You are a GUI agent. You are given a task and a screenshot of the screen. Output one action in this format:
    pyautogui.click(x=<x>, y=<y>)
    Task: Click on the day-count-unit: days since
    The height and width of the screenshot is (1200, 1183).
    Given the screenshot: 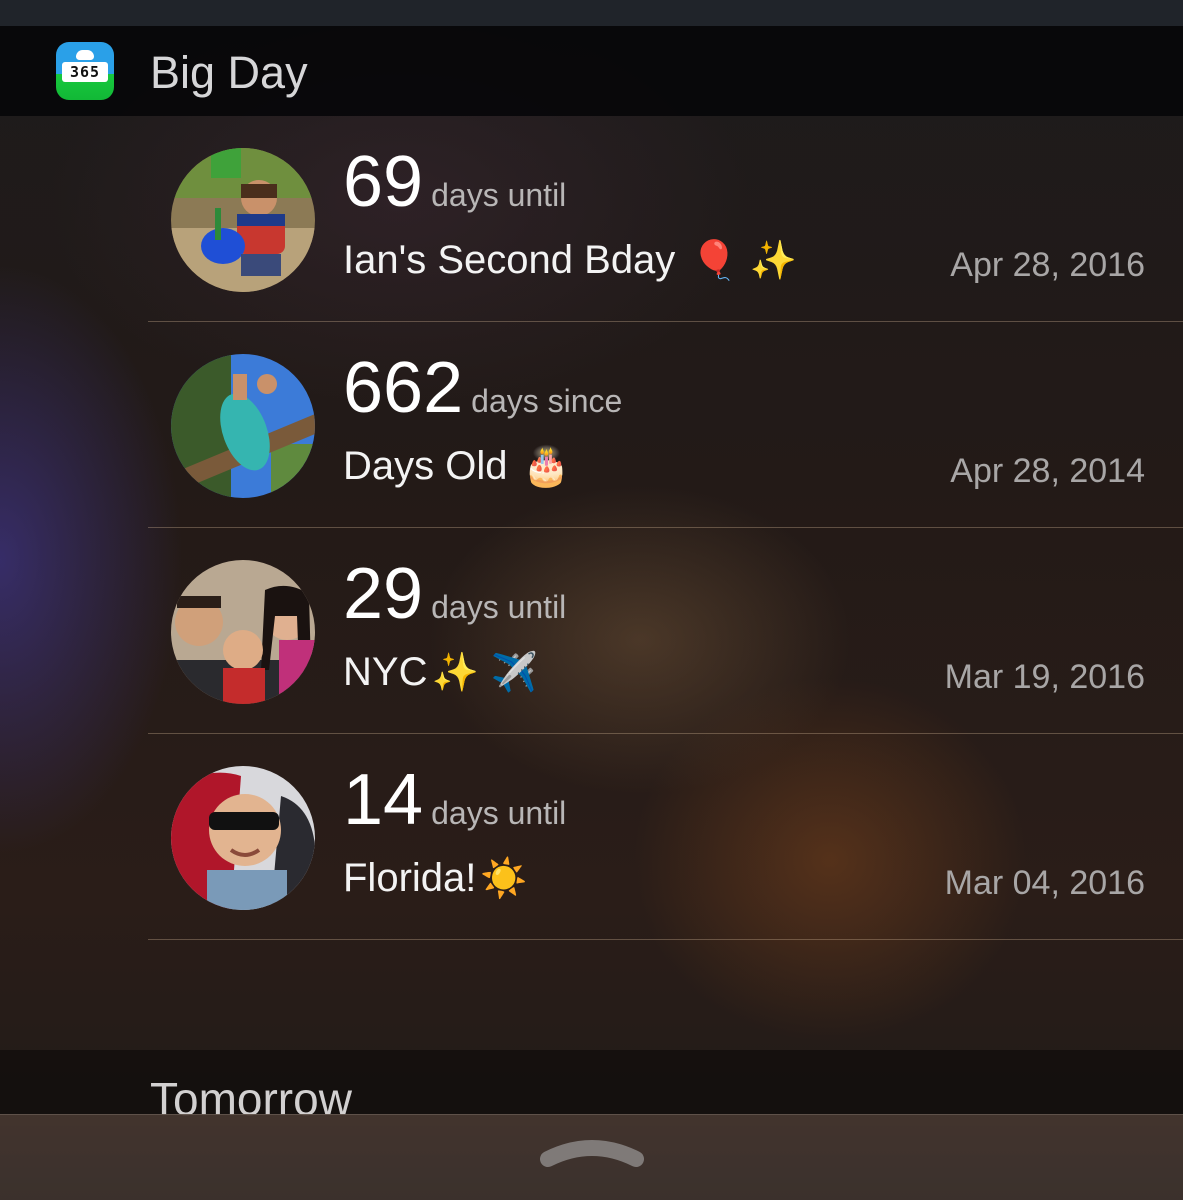 What is the action you would take?
    pyautogui.click(x=547, y=401)
    